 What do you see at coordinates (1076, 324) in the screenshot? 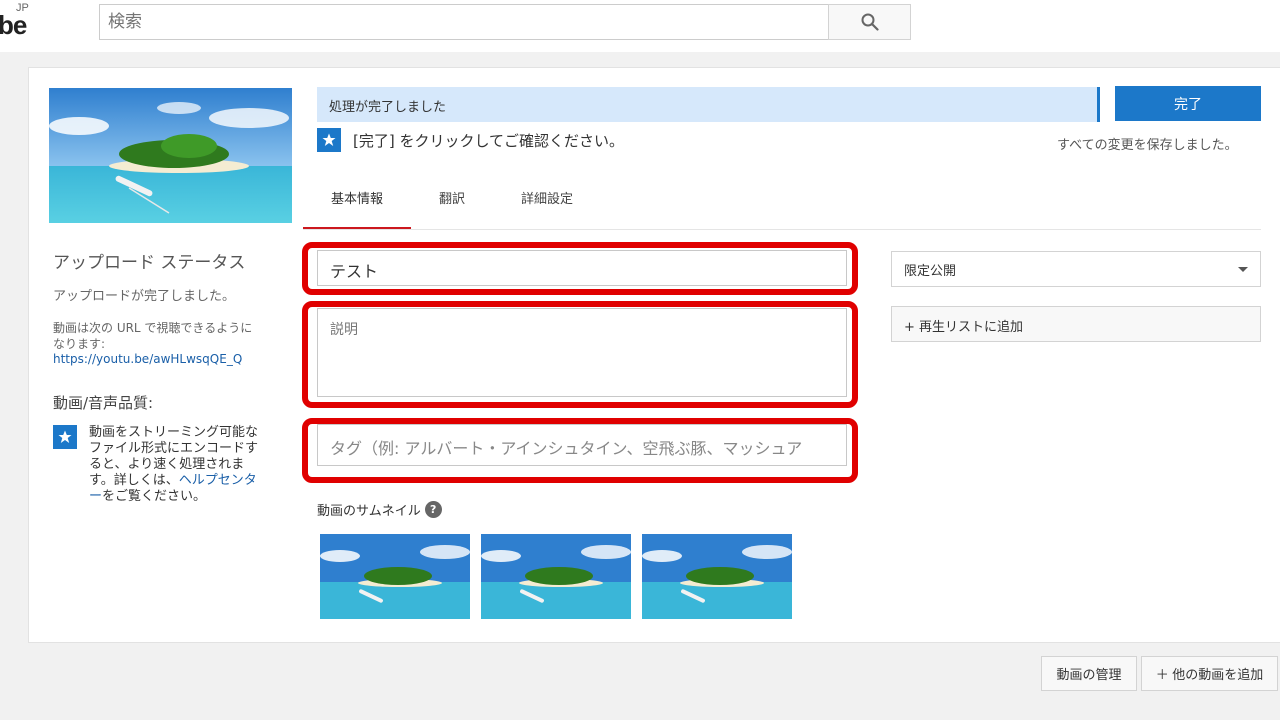
I see `add-to-playlist-button: + 再生リストに追加` at bounding box center [1076, 324].